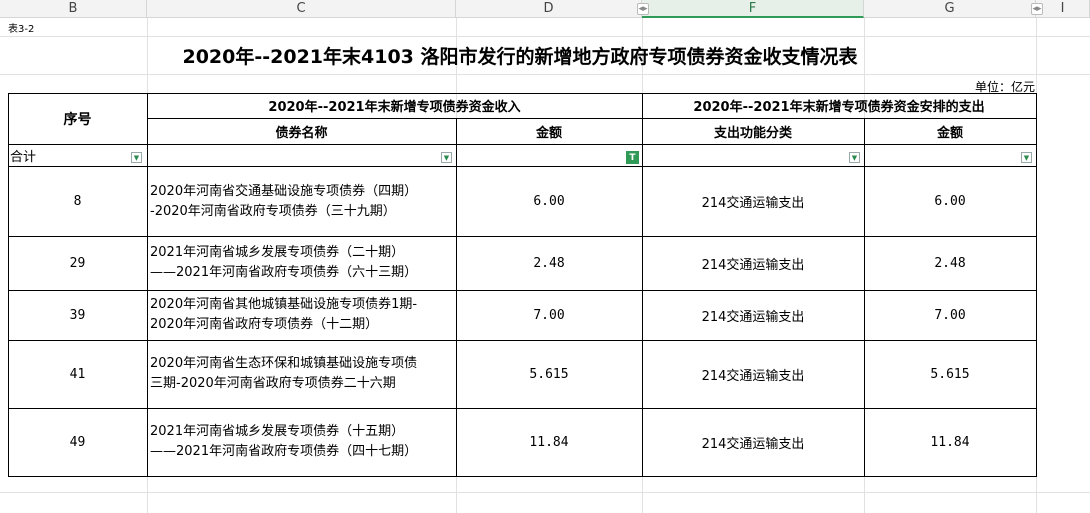 The height and width of the screenshot is (513, 1090). I want to click on column-header-b: B, so click(73, 9).